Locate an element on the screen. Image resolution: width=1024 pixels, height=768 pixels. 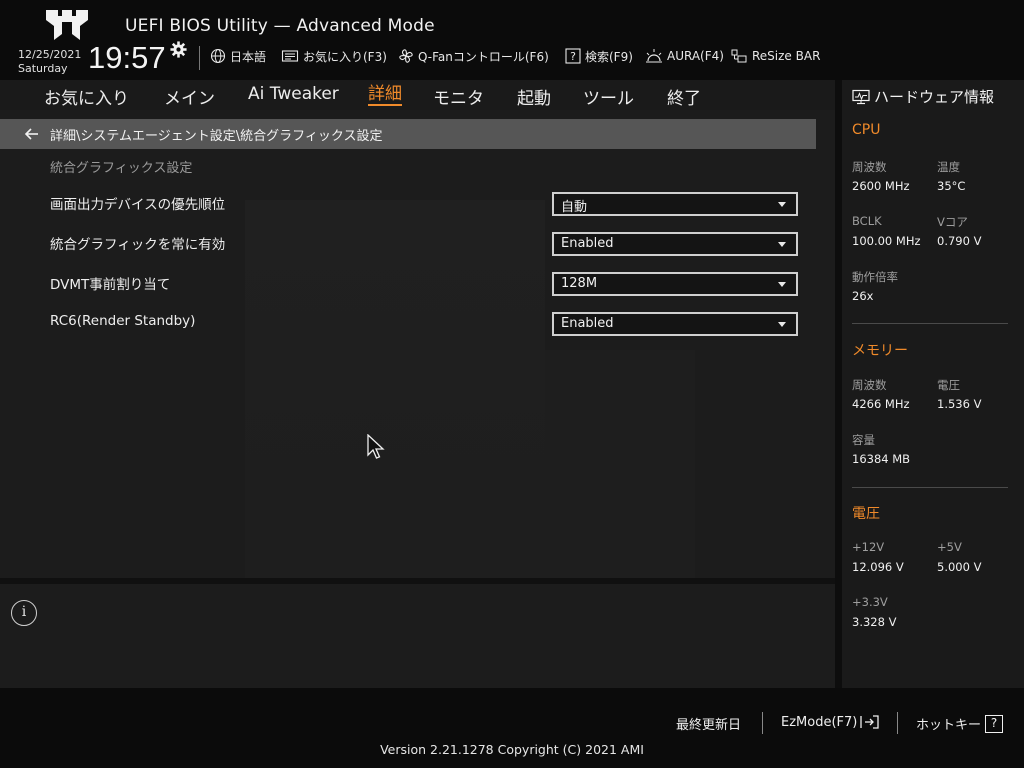
aura-button: AURA(F4) is located at coordinates (684, 56).